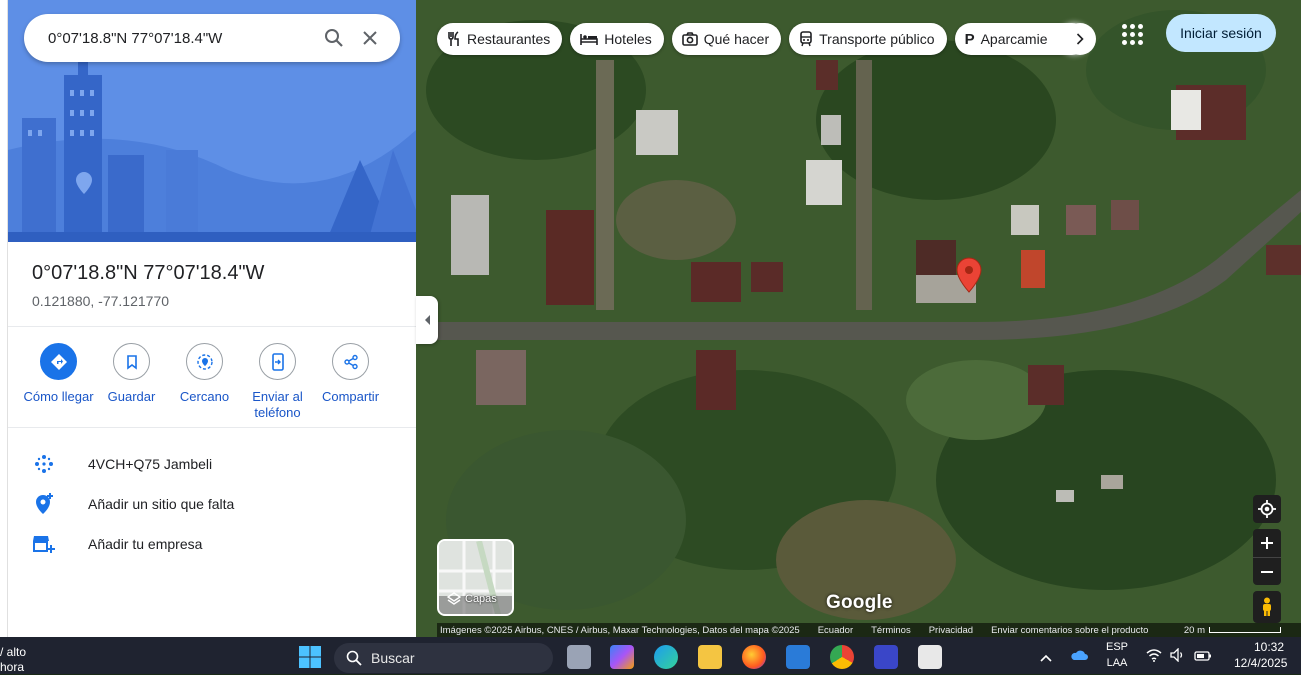  What do you see at coordinates (1069, 630) in the screenshot?
I see `feedback-link: Enviar comentarios sobre el producto` at bounding box center [1069, 630].